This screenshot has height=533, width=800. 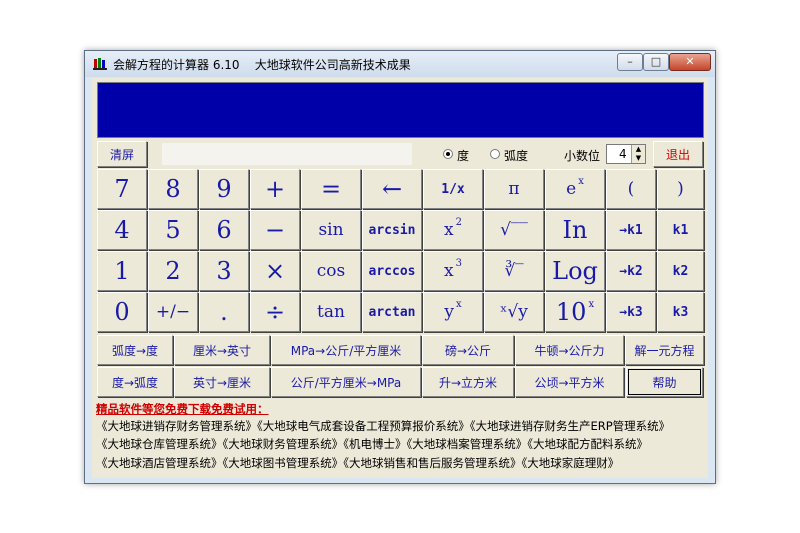 I want to click on key-power: yx, so click(x=453, y=312).